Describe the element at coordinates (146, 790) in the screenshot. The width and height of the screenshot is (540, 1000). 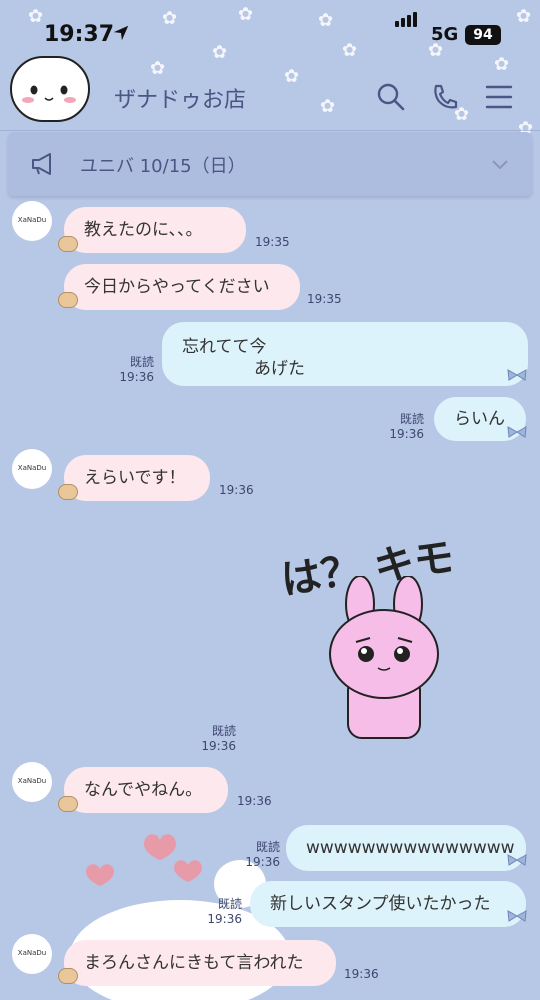
I see `message-bubble-incoming: なんでやねん。` at that location.